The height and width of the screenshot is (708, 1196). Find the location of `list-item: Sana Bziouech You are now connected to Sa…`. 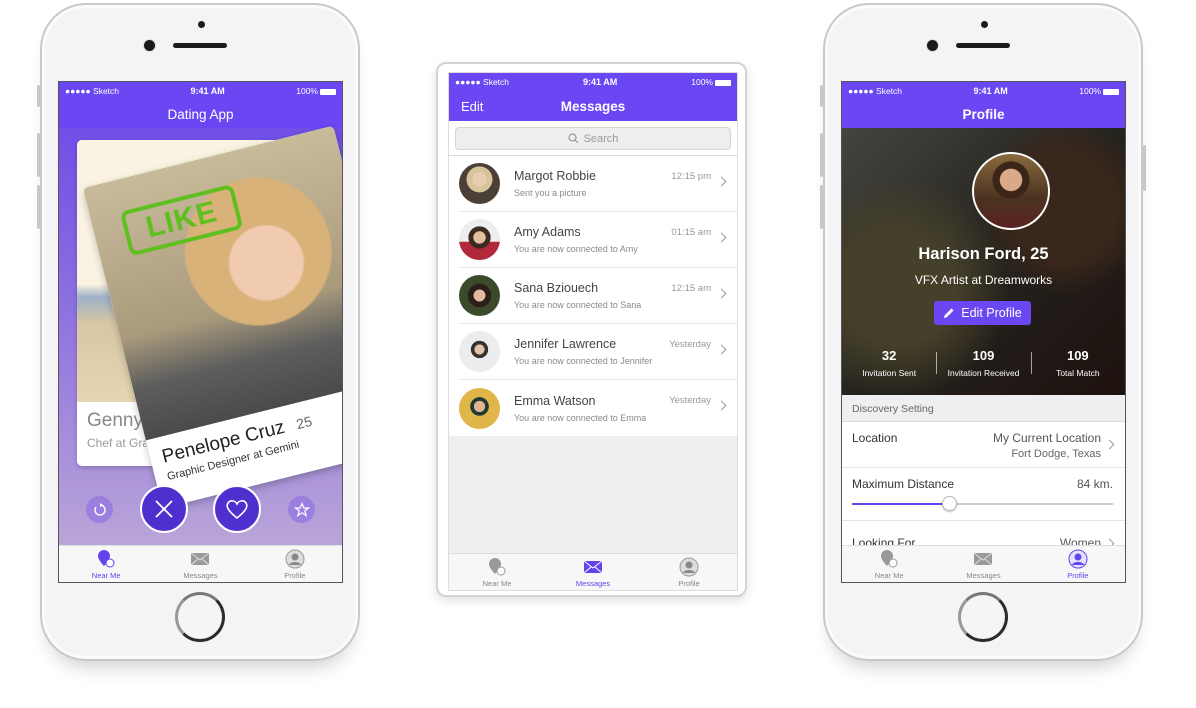

list-item: Sana Bziouech You are now connected to Sa… is located at coordinates (598, 296).